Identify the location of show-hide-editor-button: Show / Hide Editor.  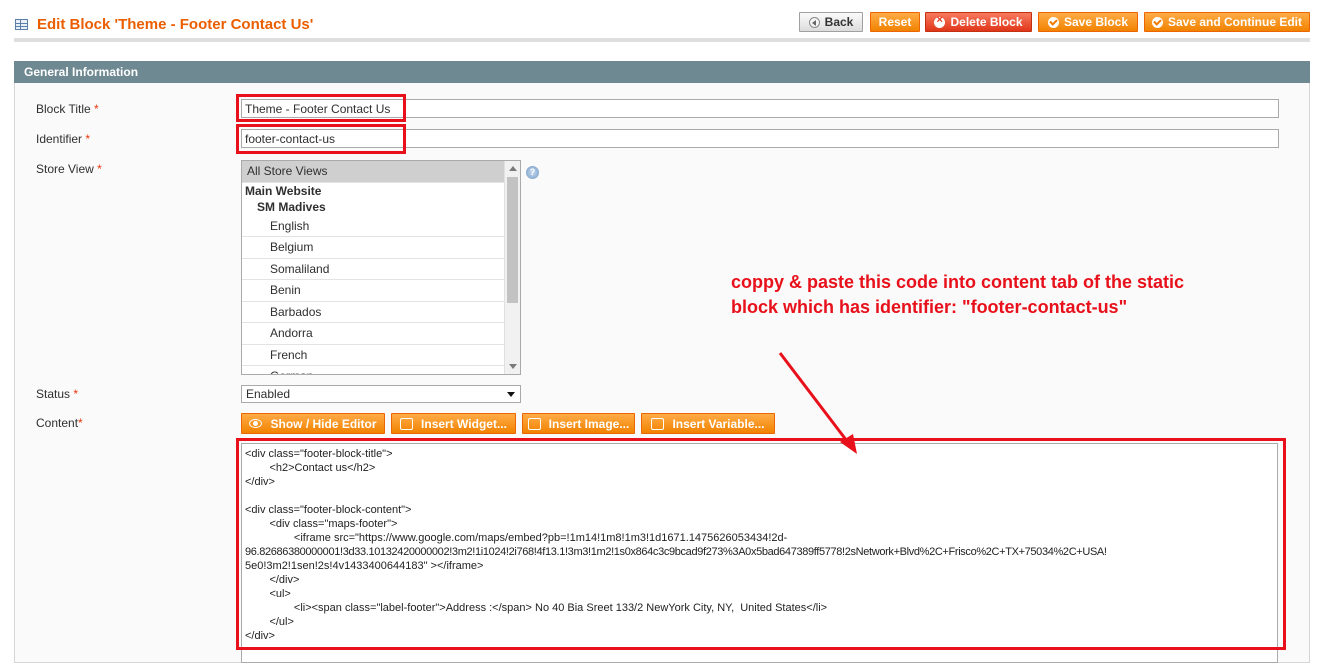
(313, 423).